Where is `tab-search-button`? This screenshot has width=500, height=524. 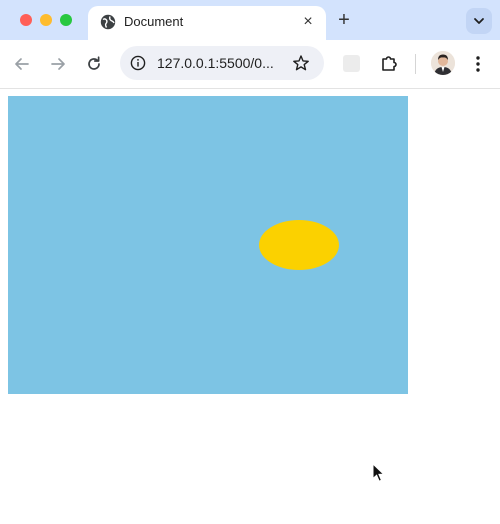
tab-search-button is located at coordinates (479, 21).